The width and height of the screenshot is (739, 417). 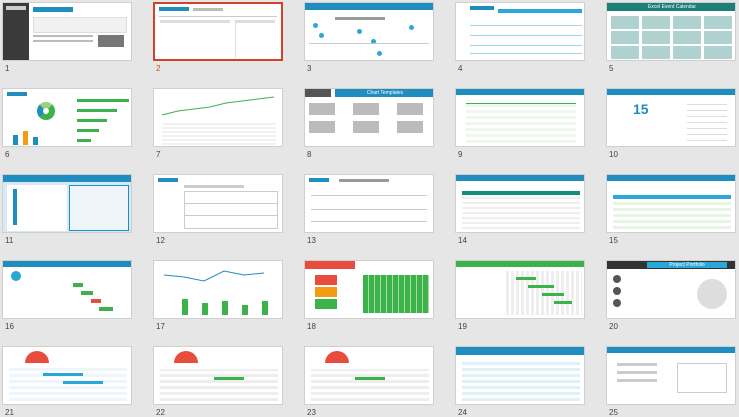 What do you see at coordinates (687, 265) in the screenshot?
I see `thumb-title: Project Portfolio` at bounding box center [687, 265].